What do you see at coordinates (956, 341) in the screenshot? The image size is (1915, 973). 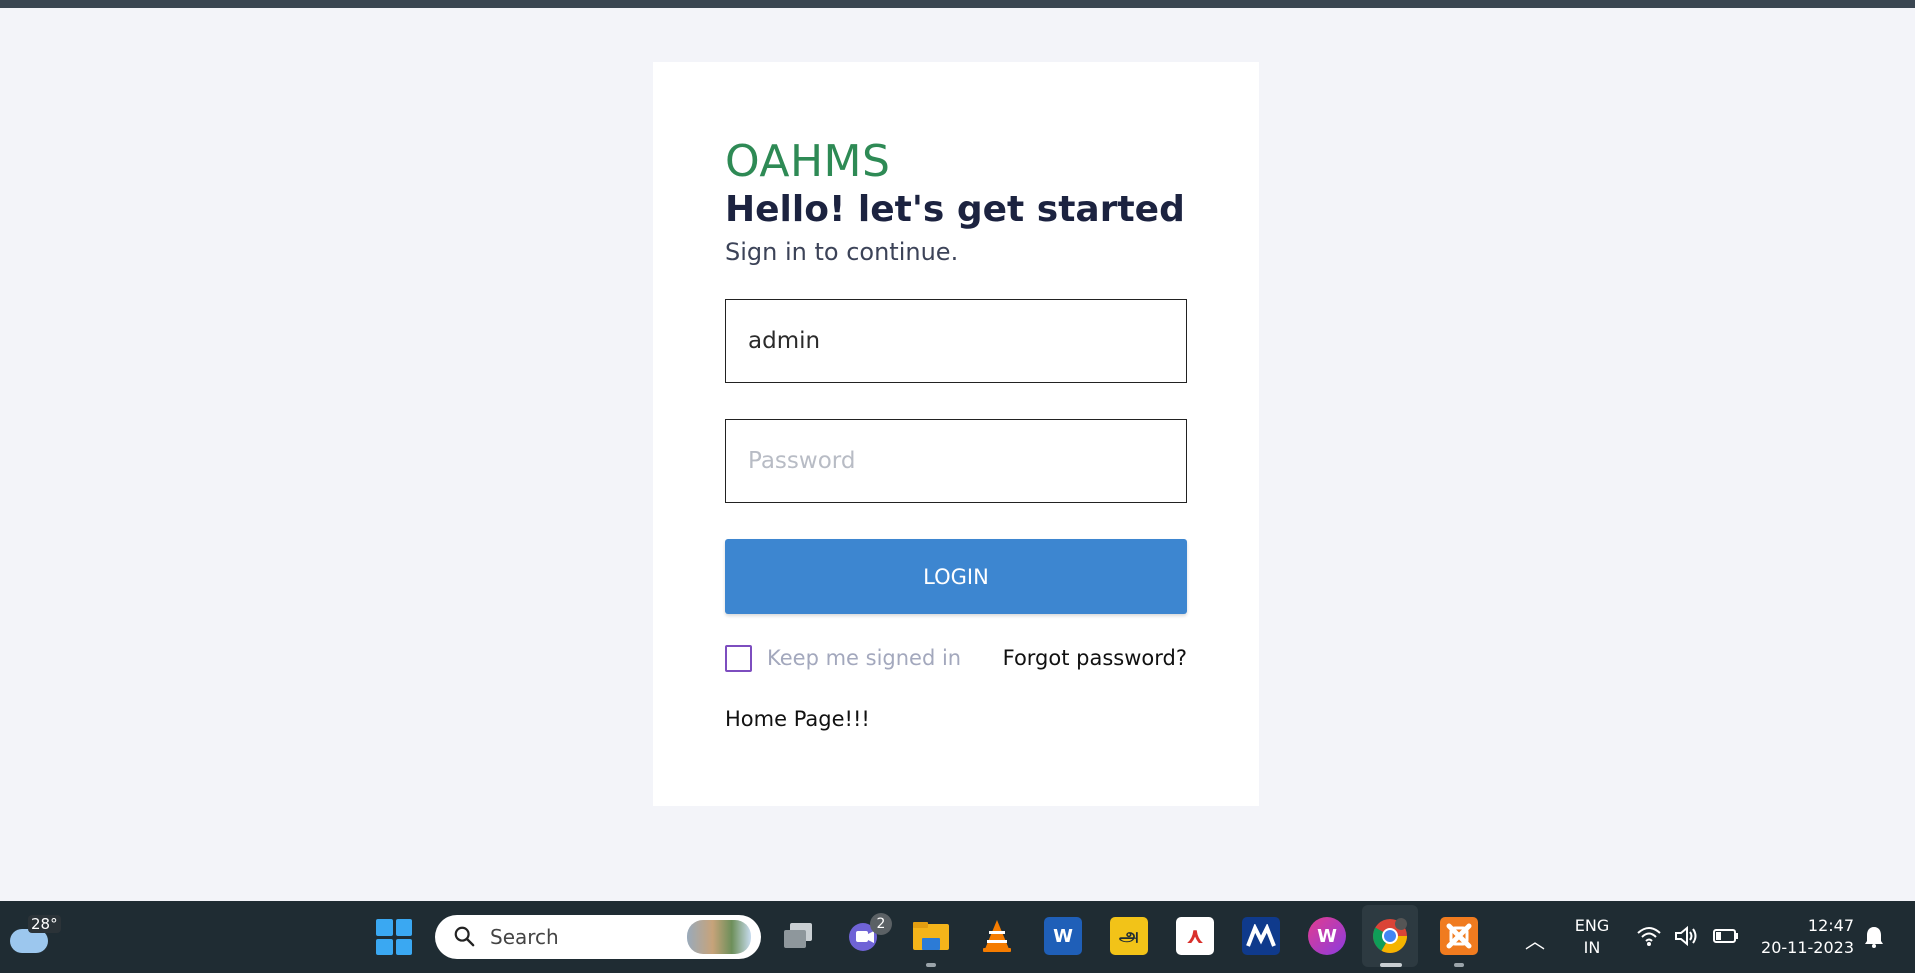 I see `username-input` at bounding box center [956, 341].